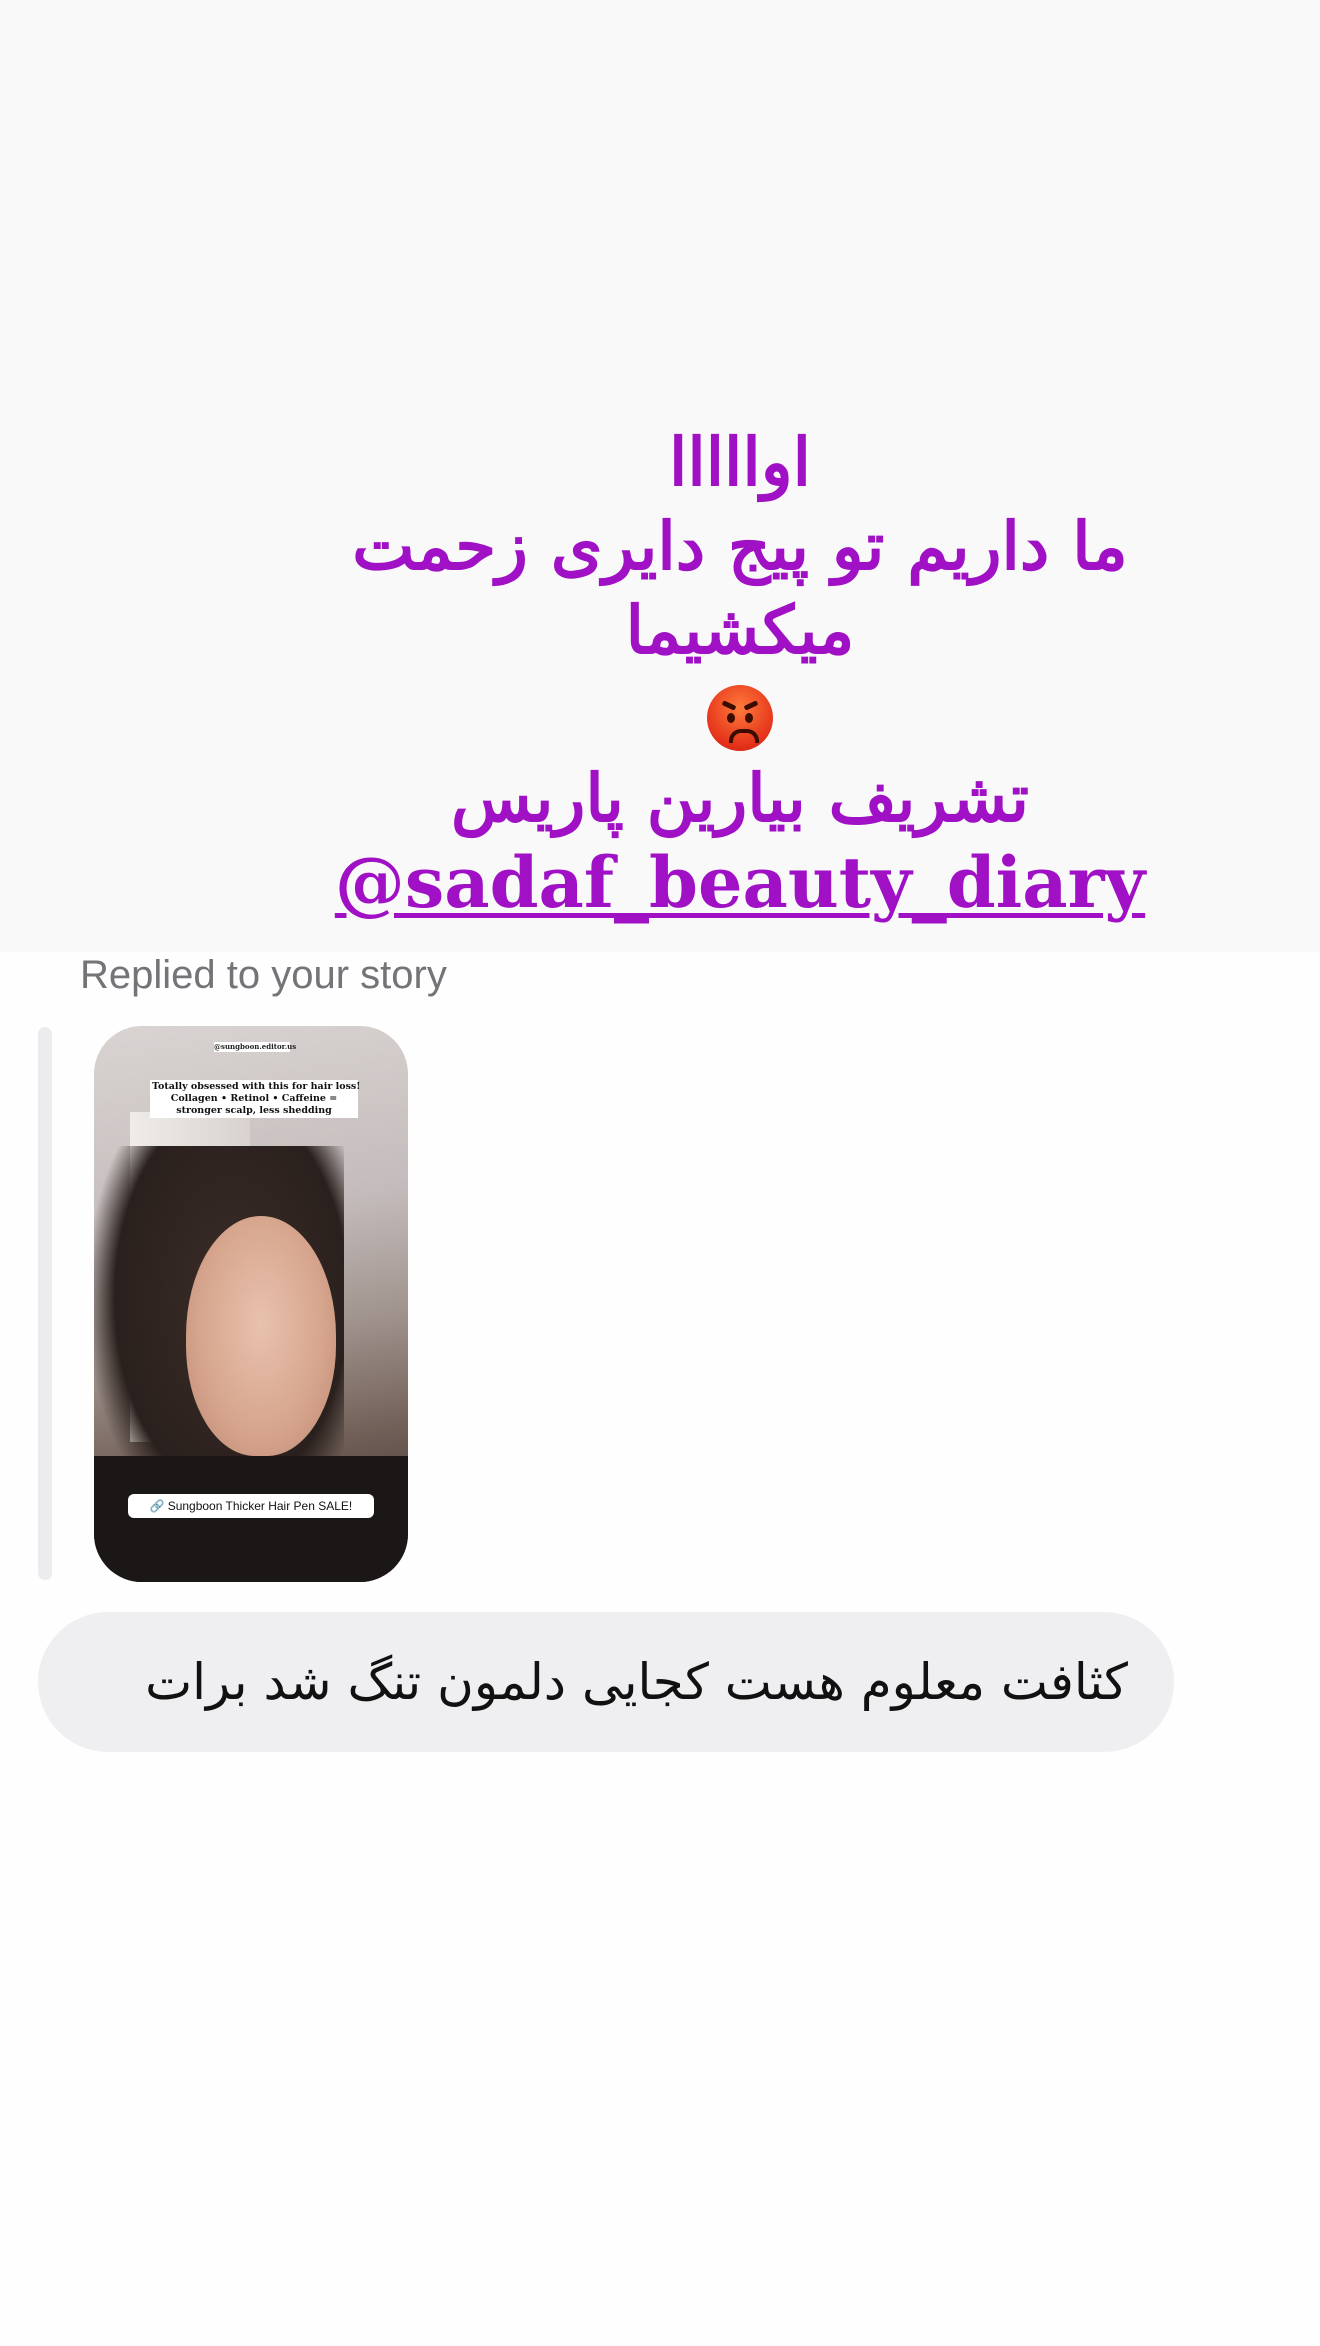 The image size is (1320, 2346). What do you see at coordinates (261, 1336) in the screenshot?
I see `thumbnail-face` at bounding box center [261, 1336].